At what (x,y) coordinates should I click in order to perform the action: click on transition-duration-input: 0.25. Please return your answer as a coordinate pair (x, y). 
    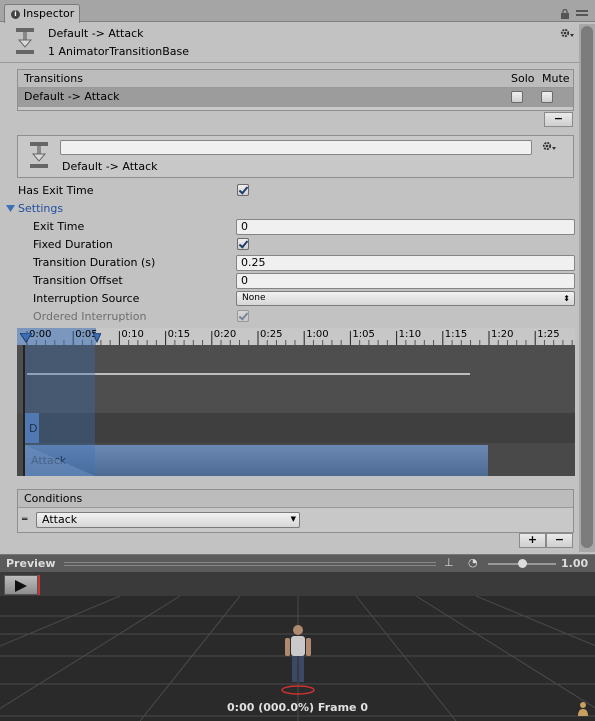
    Looking at the image, I should click on (405, 263).